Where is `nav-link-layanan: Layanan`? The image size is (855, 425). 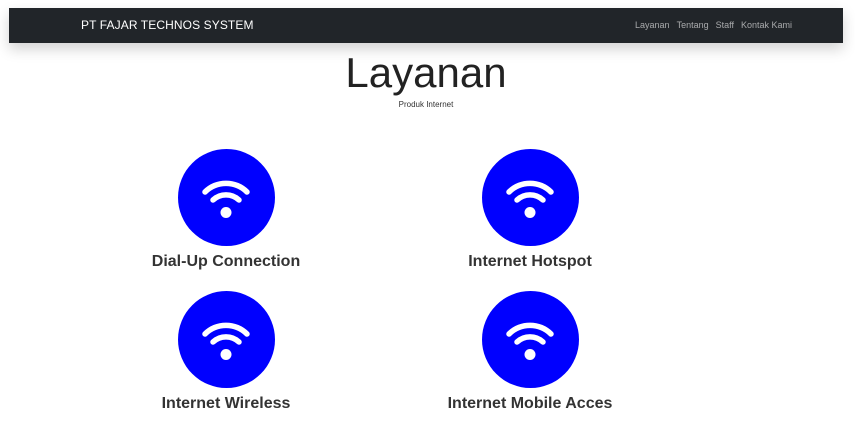
nav-link-layanan: Layanan is located at coordinates (652, 25).